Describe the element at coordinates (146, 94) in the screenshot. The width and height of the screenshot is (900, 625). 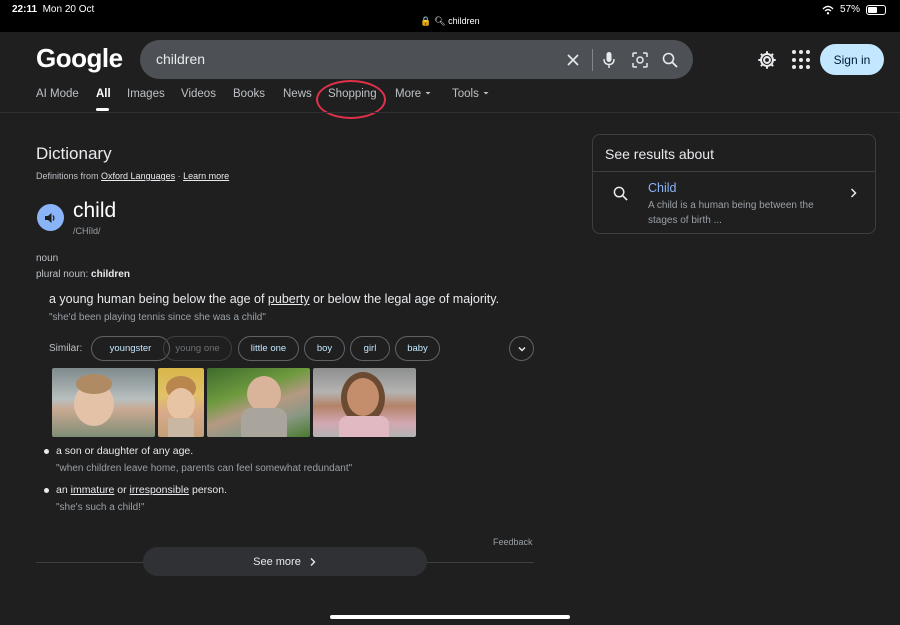
I see `tab-images: Images` at that location.